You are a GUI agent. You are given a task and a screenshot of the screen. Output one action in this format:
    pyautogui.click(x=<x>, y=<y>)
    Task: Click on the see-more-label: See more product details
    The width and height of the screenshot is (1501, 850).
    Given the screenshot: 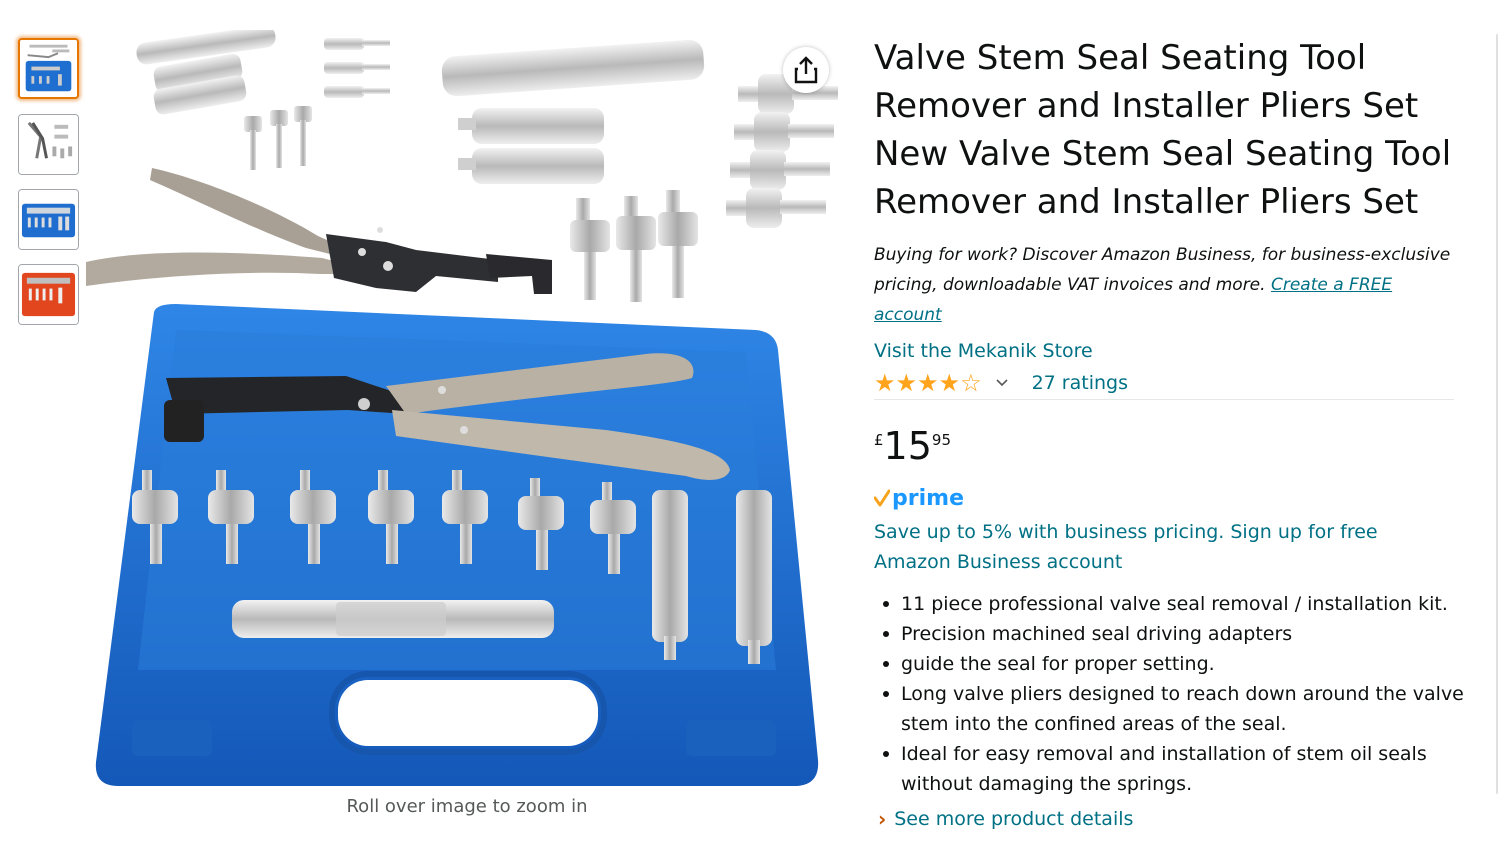 What is the action you would take?
    pyautogui.click(x=1014, y=819)
    